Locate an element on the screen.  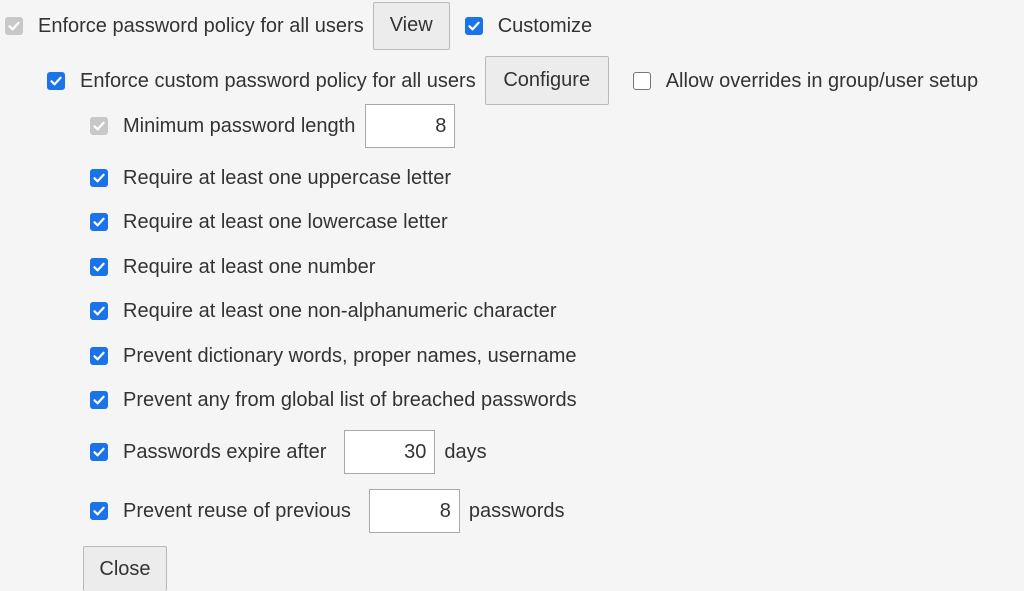
min-length-checkbox is located at coordinates (99, 126).